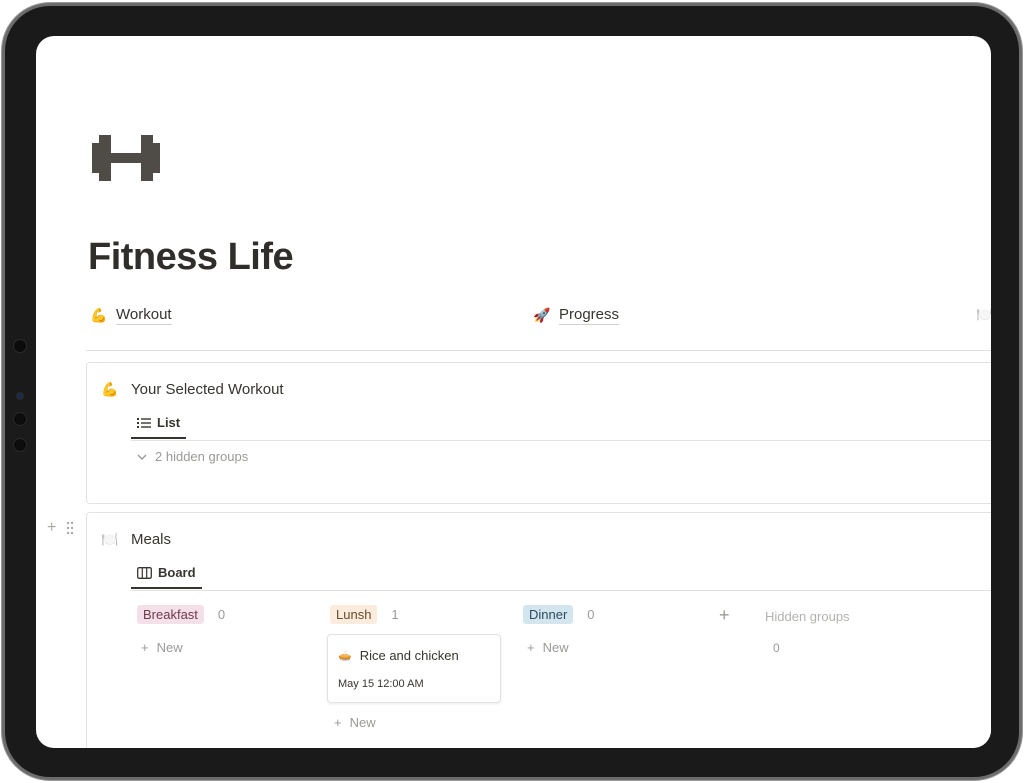 The width and height of the screenshot is (1024, 783). I want to click on add-group-plus-icon: +, so click(724, 615).